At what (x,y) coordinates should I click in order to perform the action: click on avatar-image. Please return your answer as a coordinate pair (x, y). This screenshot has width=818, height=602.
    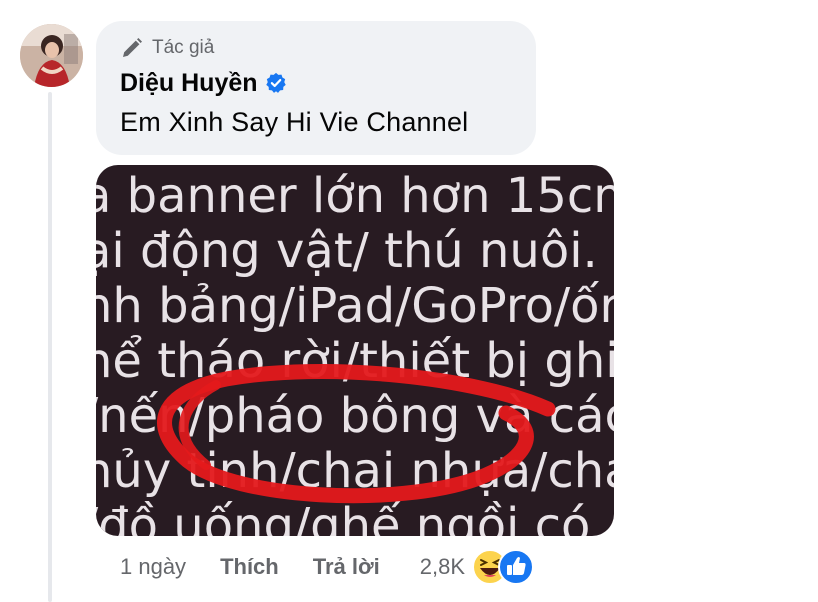
    Looking at the image, I should click on (51, 55).